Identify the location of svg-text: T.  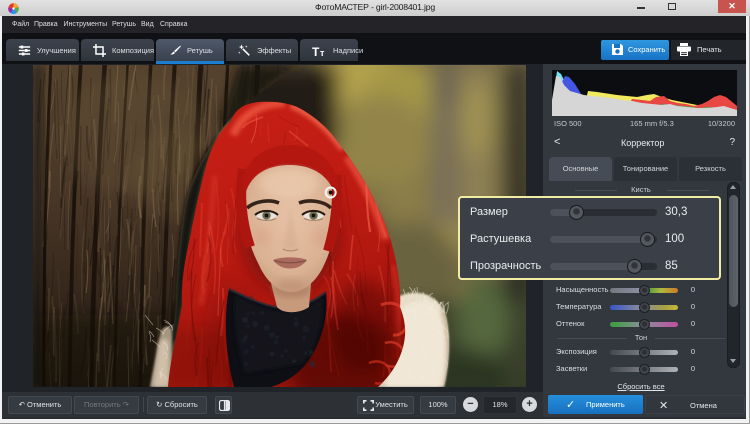
(316, 52).